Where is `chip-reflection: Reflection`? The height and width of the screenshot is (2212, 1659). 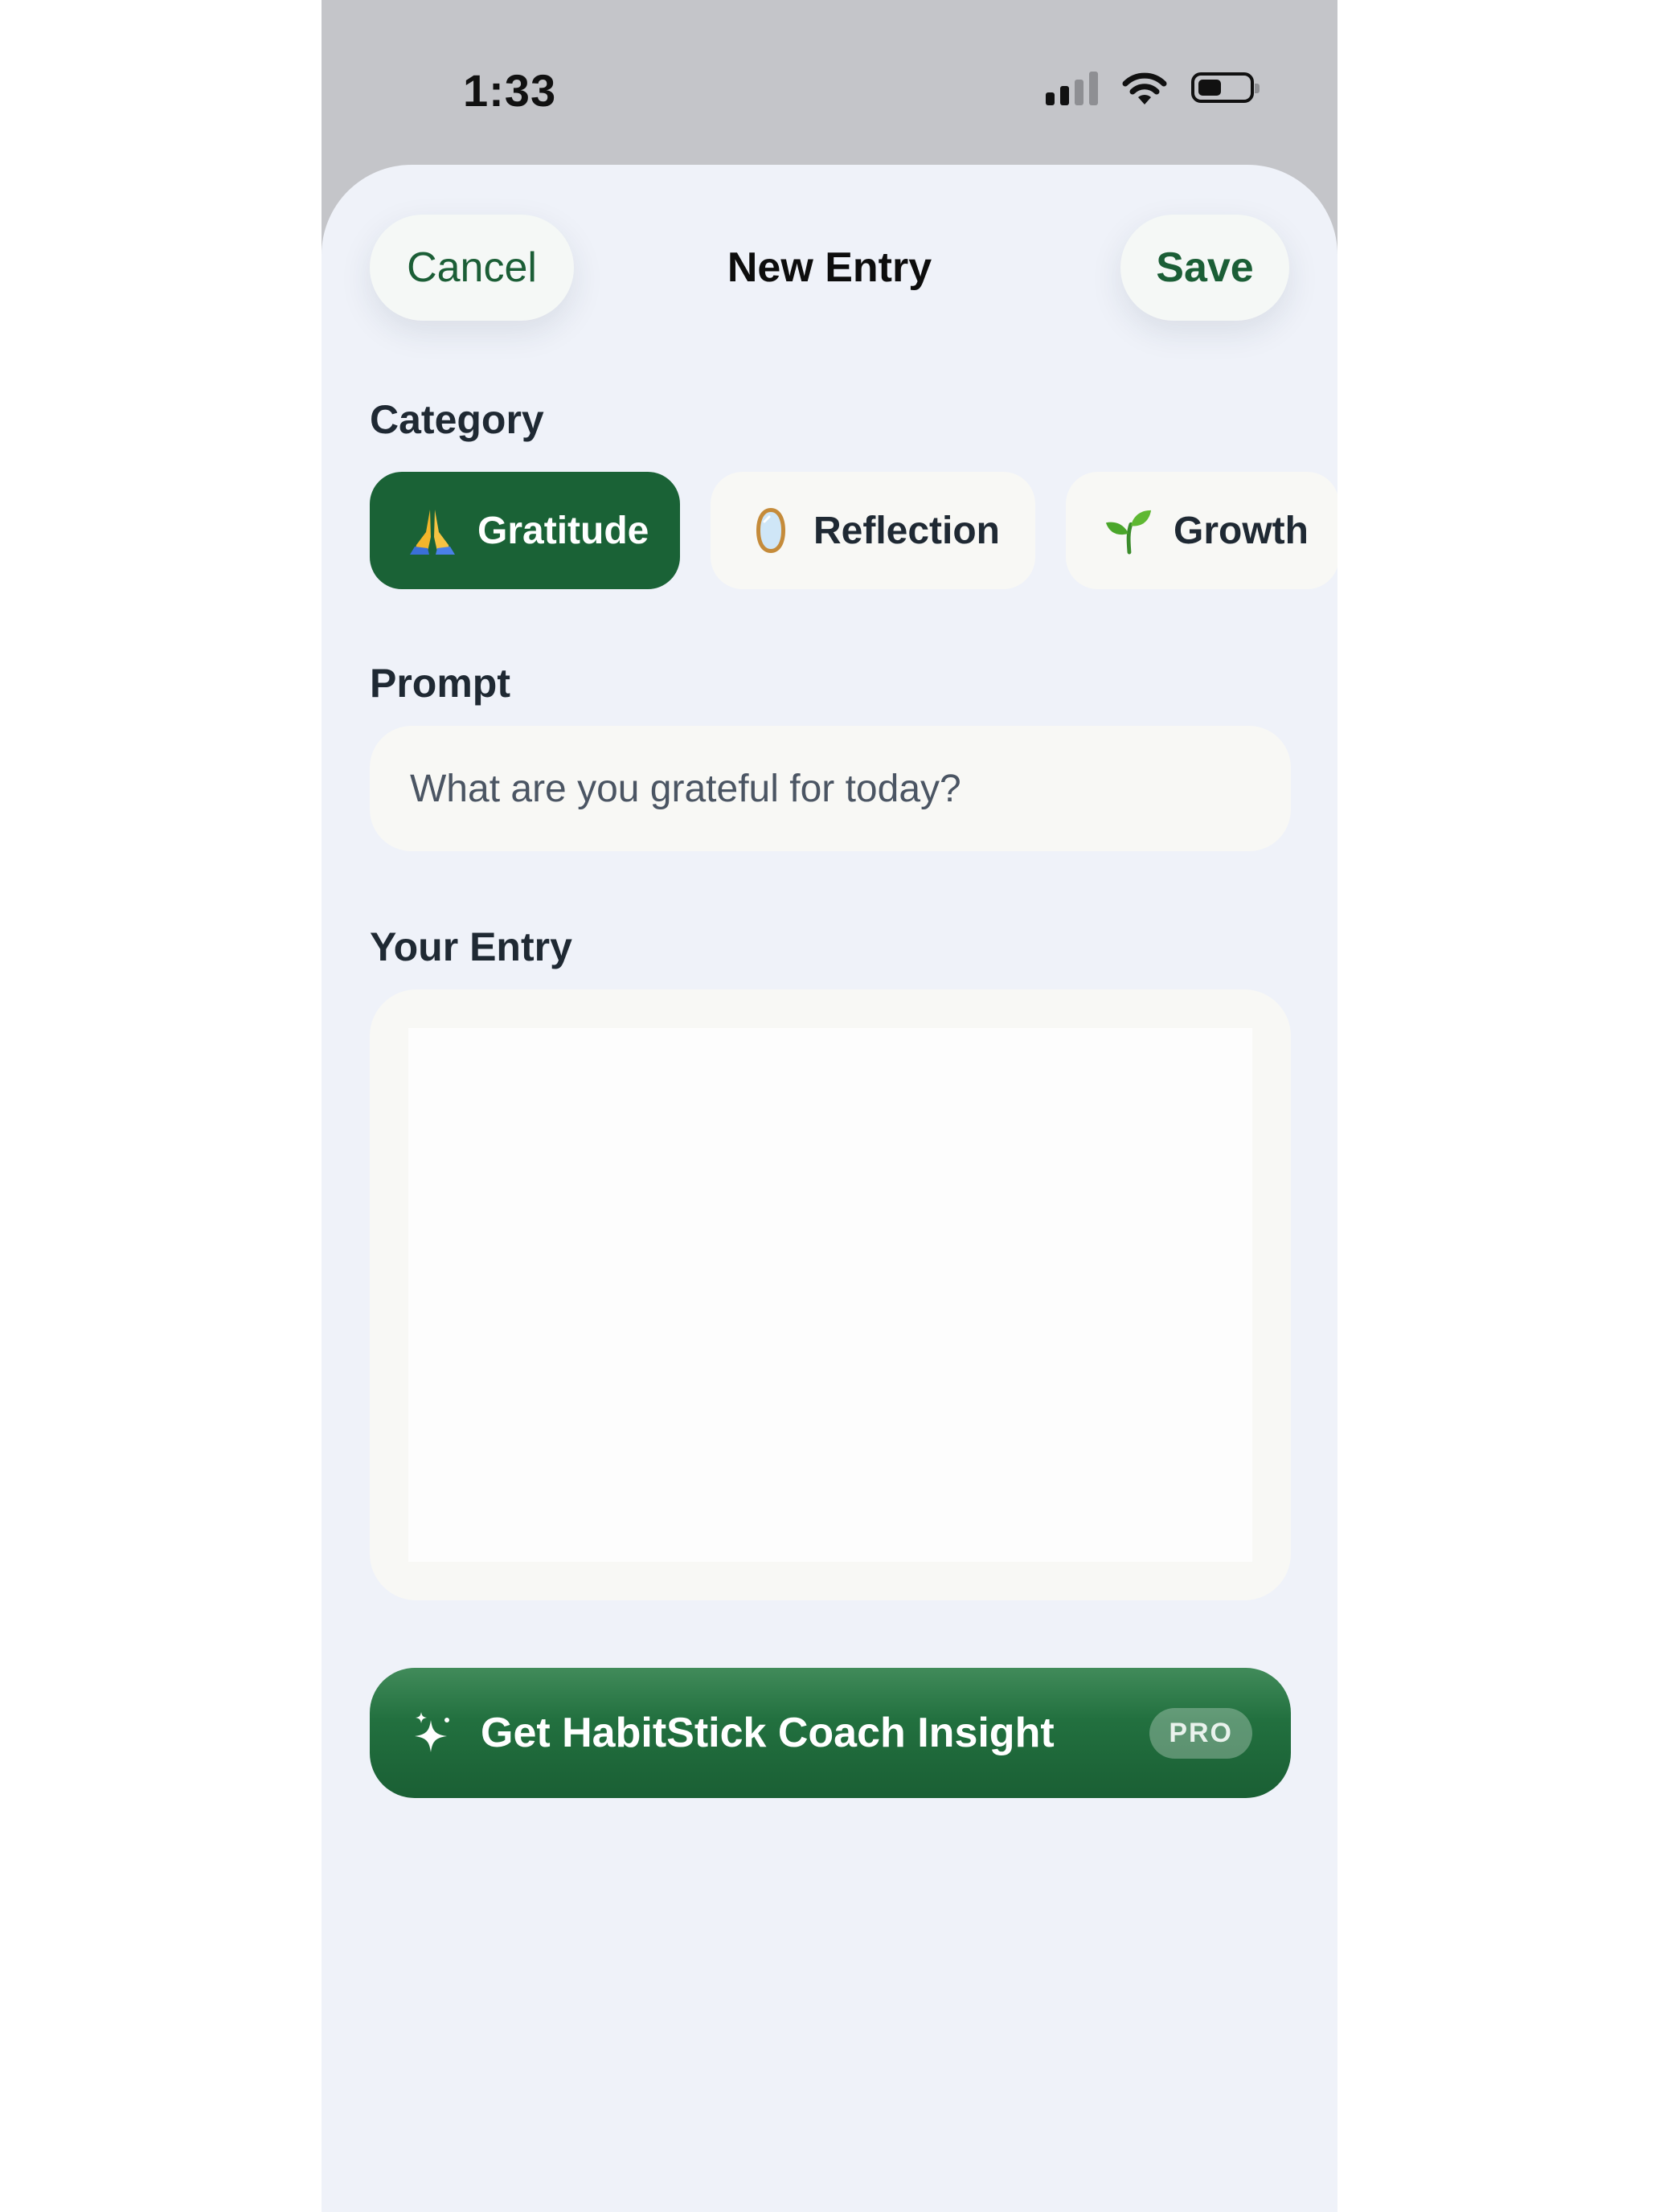 chip-reflection: Reflection is located at coordinates (873, 530).